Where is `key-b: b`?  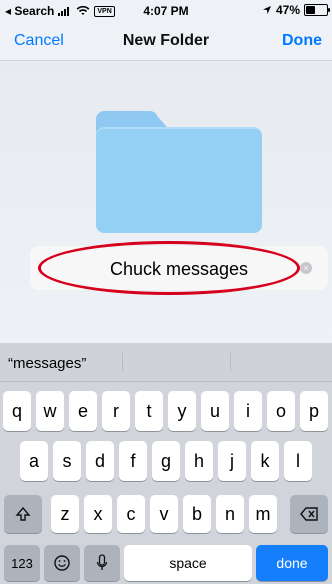
key-b: b is located at coordinates (197, 514).